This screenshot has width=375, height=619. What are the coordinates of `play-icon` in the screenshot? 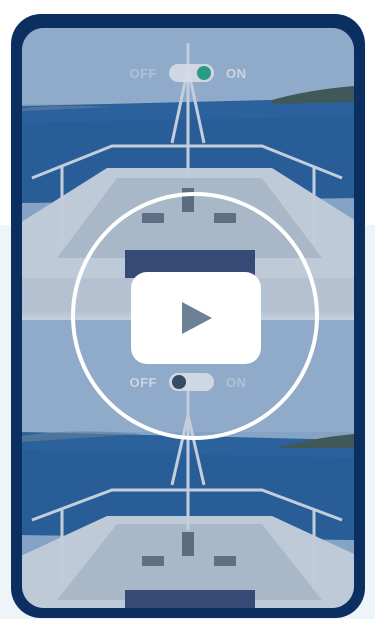 It's located at (197, 318).